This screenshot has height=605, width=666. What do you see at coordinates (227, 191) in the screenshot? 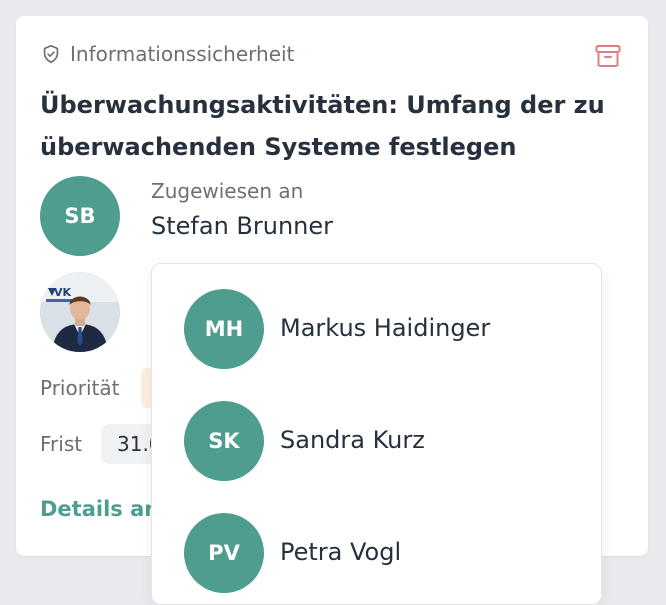
I see `assigned-to-label: Zugewiesen an` at bounding box center [227, 191].